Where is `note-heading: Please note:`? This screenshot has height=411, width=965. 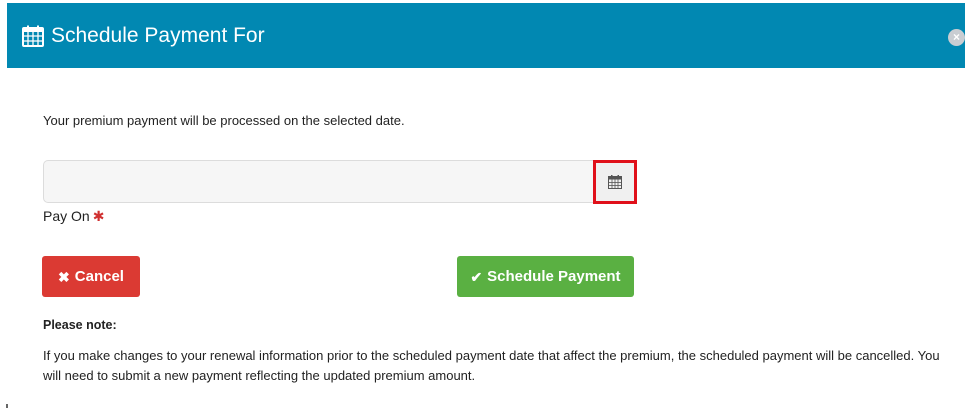
note-heading: Please note: is located at coordinates (80, 325).